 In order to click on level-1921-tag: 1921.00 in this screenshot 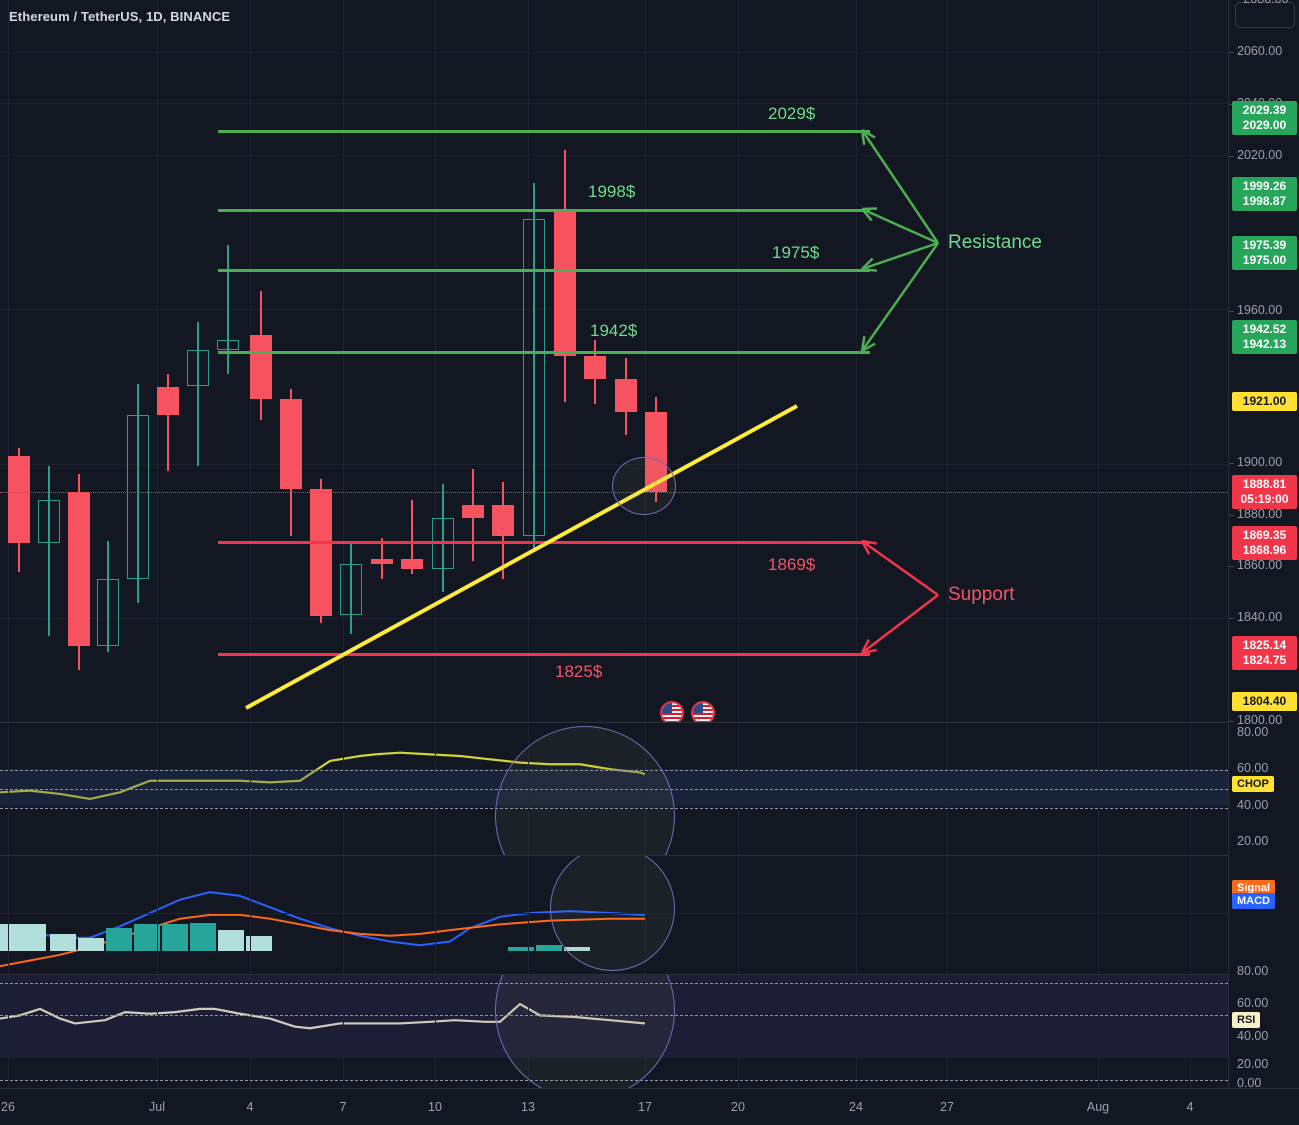, I will do `click(1264, 401)`.